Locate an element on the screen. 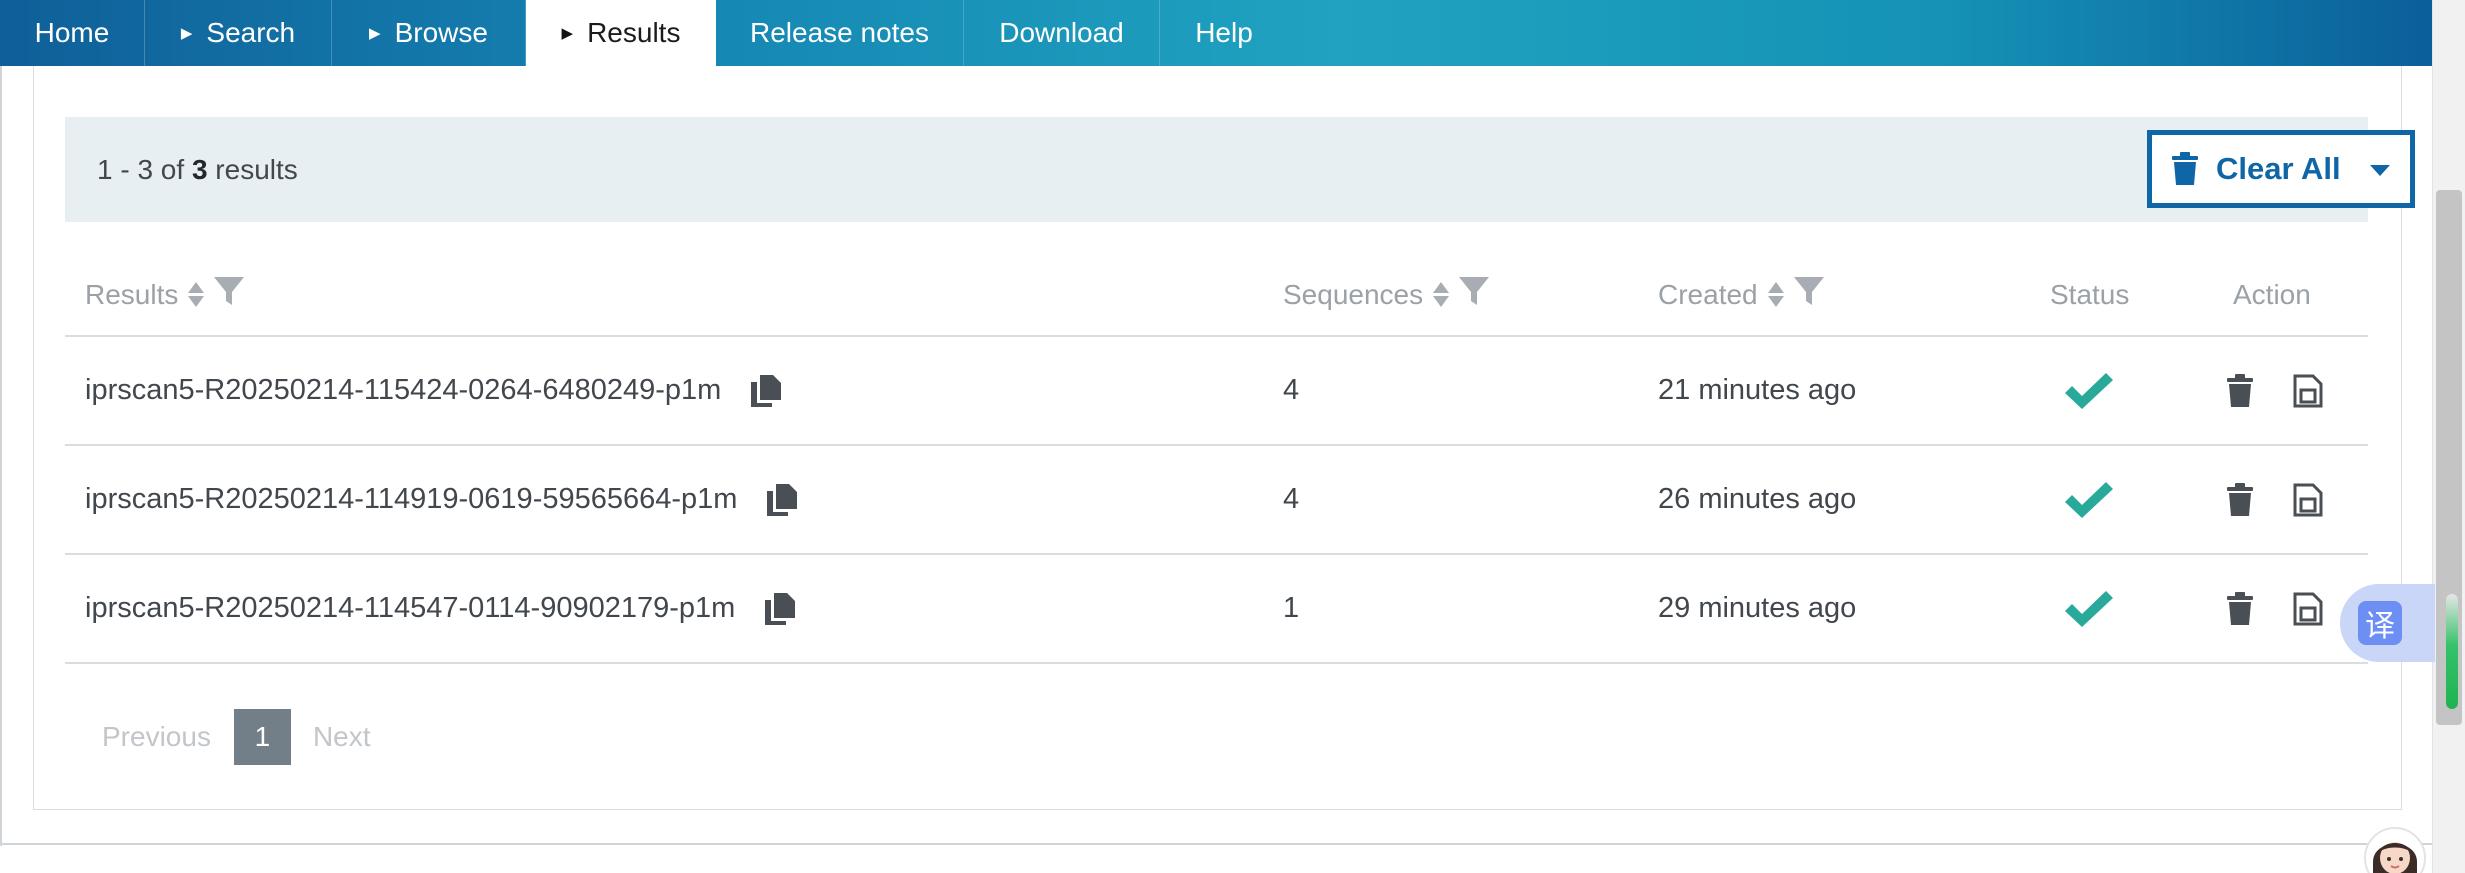  header-status: Status is located at coordinates (2089, 295).